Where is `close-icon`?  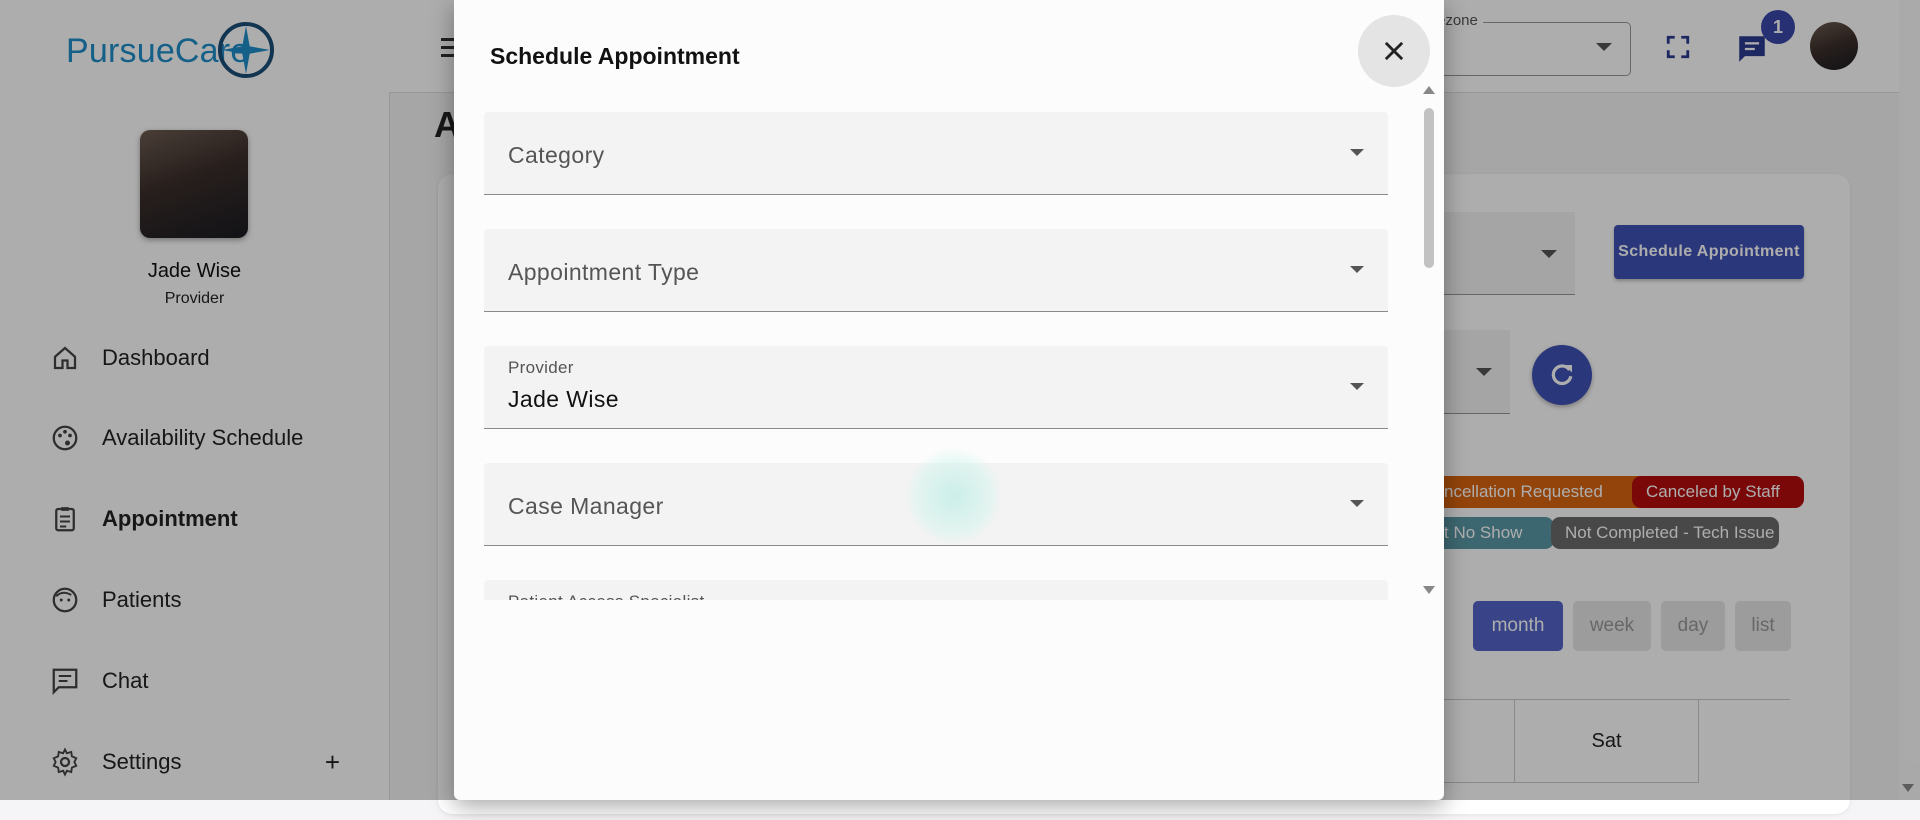
close-icon is located at coordinates (1394, 51).